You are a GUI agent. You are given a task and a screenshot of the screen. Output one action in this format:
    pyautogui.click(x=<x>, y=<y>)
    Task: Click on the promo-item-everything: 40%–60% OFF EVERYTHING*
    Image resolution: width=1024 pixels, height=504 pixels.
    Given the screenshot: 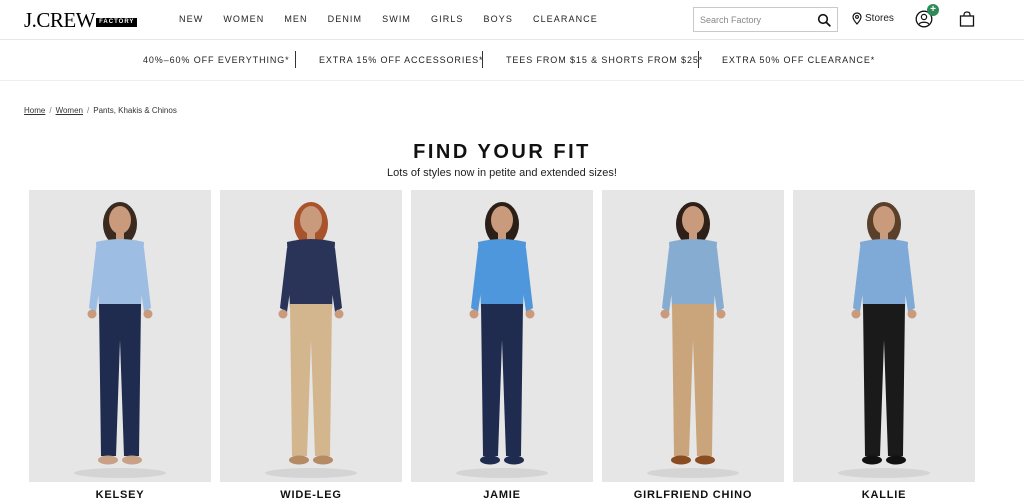 What is the action you would take?
    pyautogui.click(x=216, y=60)
    